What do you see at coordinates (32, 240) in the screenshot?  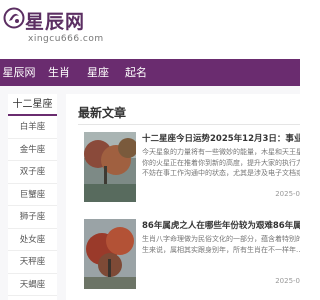 I see `sidebar-item-virgo: 处女座` at bounding box center [32, 240].